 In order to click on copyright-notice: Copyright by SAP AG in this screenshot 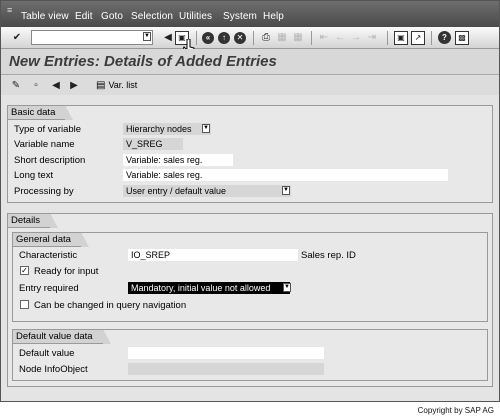, I will do `click(455, 410)`.